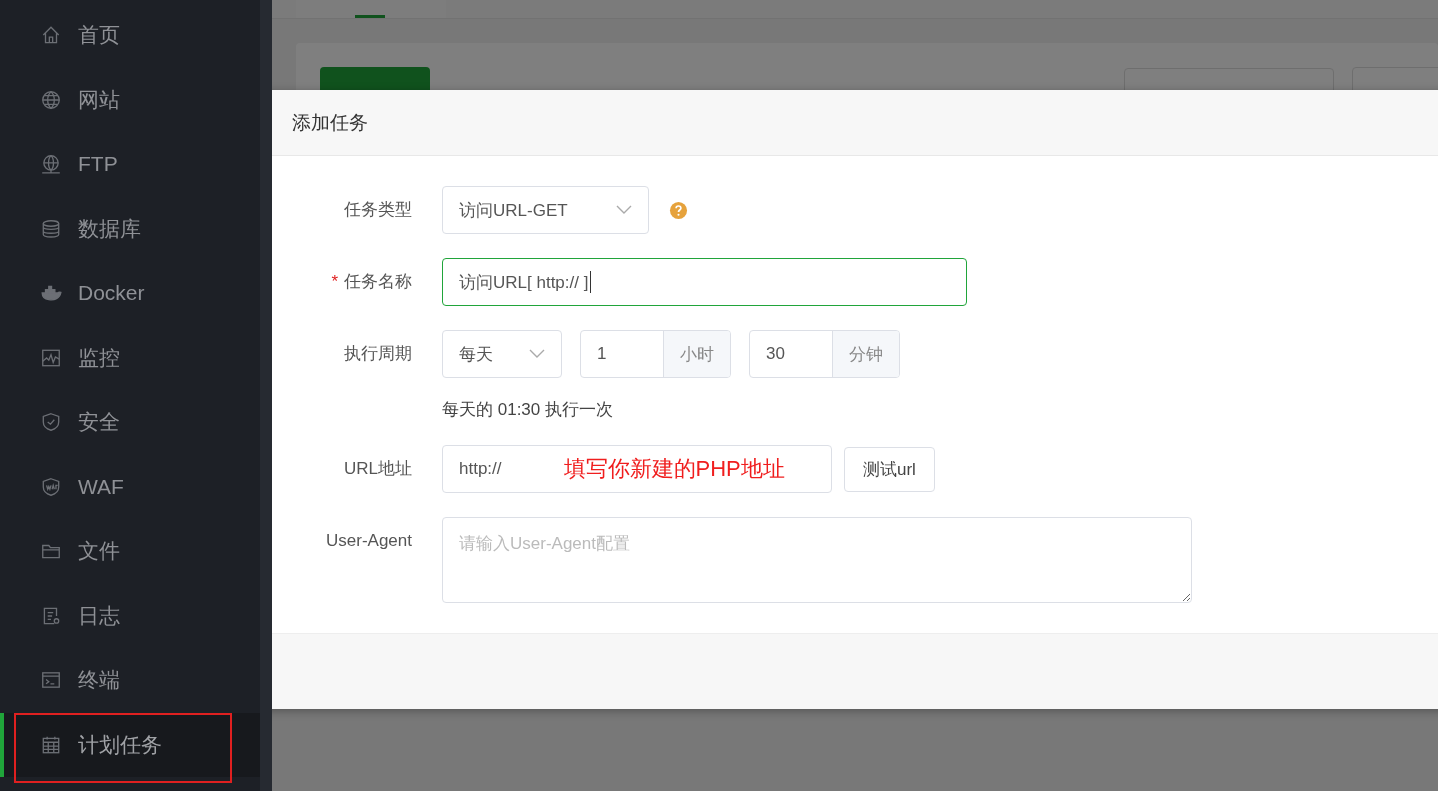 The height and width of the screenshot is (791, 1438). Describe the element at coordinates (378, 209) in the screenshot. I see `field-label: 任务类型` at that location.